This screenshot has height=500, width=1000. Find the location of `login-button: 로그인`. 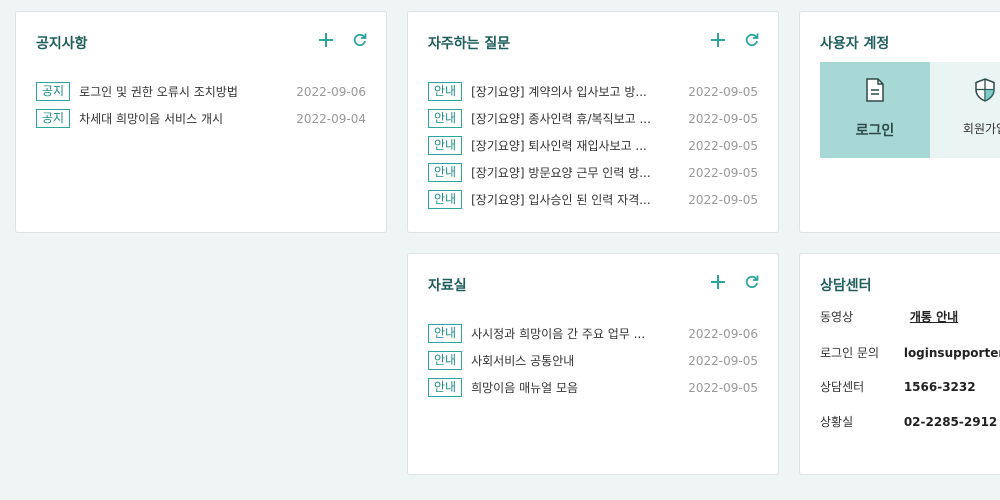

login-button: 로그인 is located at coordinates (875, 110).